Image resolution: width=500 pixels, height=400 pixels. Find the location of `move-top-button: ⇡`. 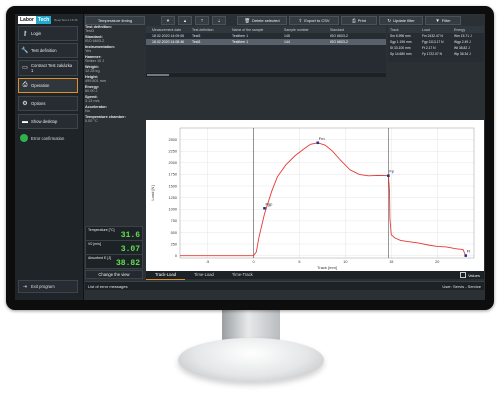

move-top-button: ⇡ is located at coordinates (202, 20).